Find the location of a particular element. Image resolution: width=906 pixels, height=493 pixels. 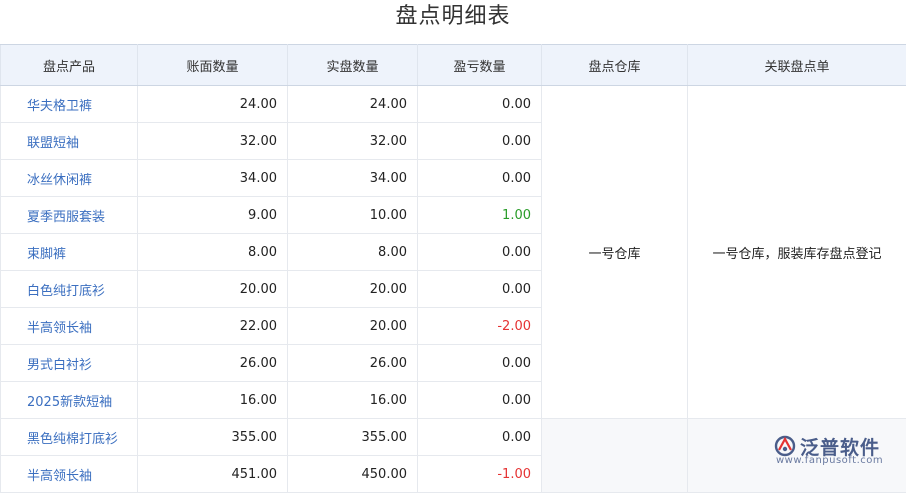

fanpu-logo-icon is located at coordinates (785, 446).